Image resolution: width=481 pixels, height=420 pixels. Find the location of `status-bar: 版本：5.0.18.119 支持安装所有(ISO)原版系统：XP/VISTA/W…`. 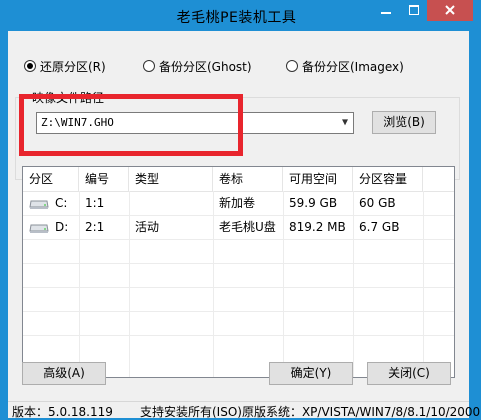

status-bar: 版本：5.0.18.119 支持安装所有(ISO)原版系统：XP/VISTA/W… is located at coordinates (244, 410).